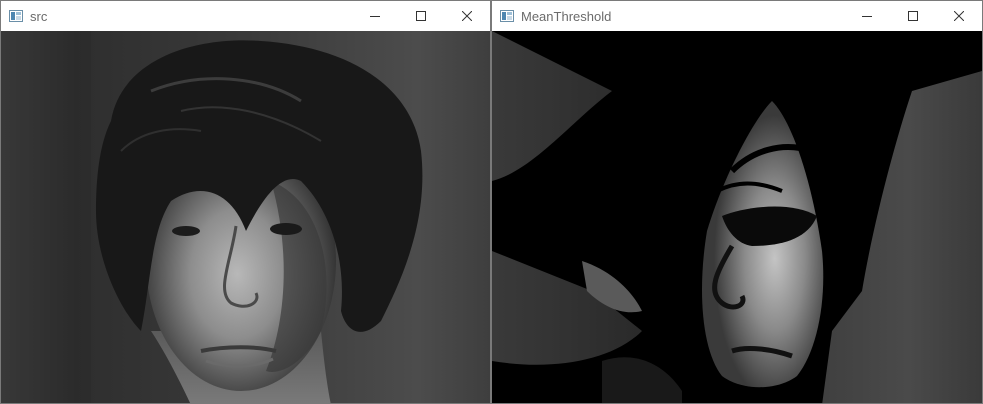  What do you see at coordinates (245, 16) in the screenshot?
I see `titlebar: src` at bounding box center [245, 16].